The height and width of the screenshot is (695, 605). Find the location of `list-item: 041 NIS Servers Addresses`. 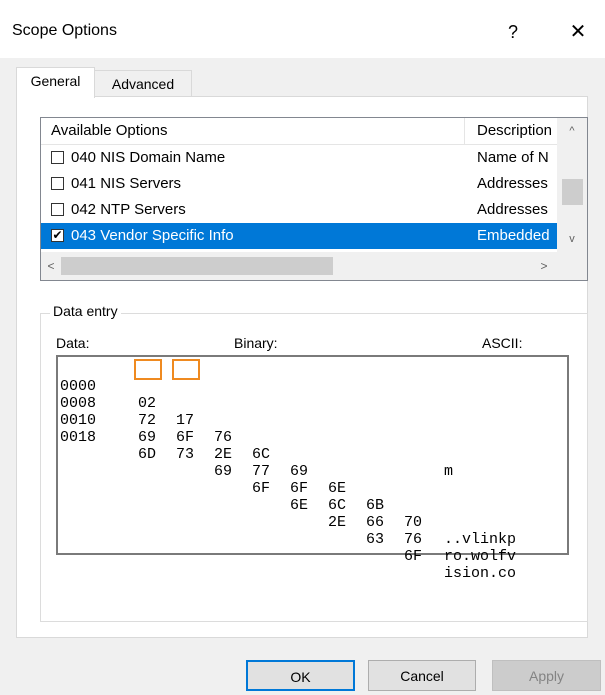

list-item: 041 NIS Servers Addresses is located at coordinates (299, 184).